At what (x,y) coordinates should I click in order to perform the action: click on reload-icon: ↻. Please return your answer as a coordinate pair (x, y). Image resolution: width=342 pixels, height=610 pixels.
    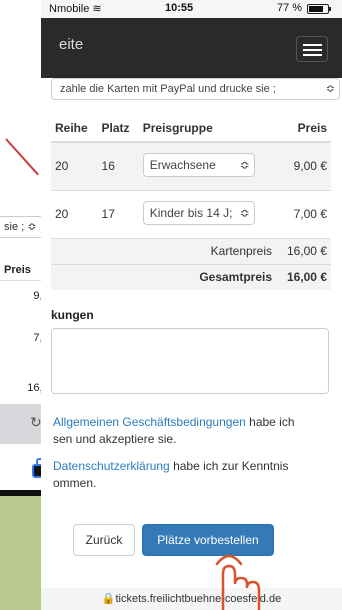
    Looking at the image, I should click on (36, 422).